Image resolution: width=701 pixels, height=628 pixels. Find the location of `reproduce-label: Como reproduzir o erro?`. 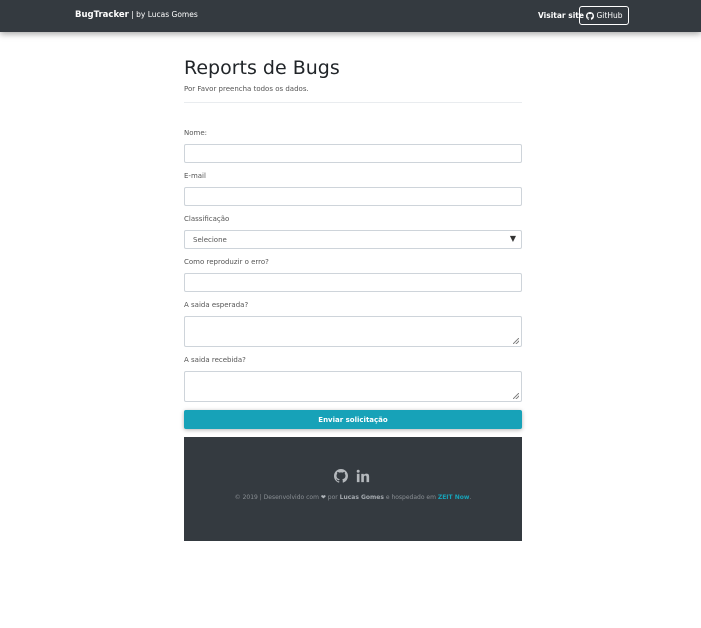

reproduce-label: Como reproduzir o erro? is located at coordinates (226, 262).